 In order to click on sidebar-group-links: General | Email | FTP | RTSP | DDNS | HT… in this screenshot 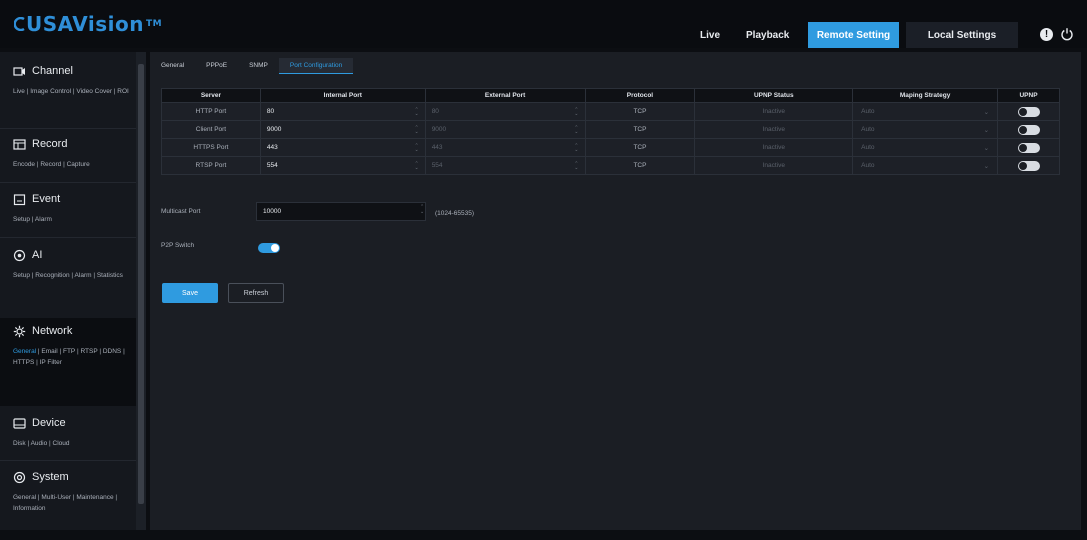, I will do `click(68, 357)`.